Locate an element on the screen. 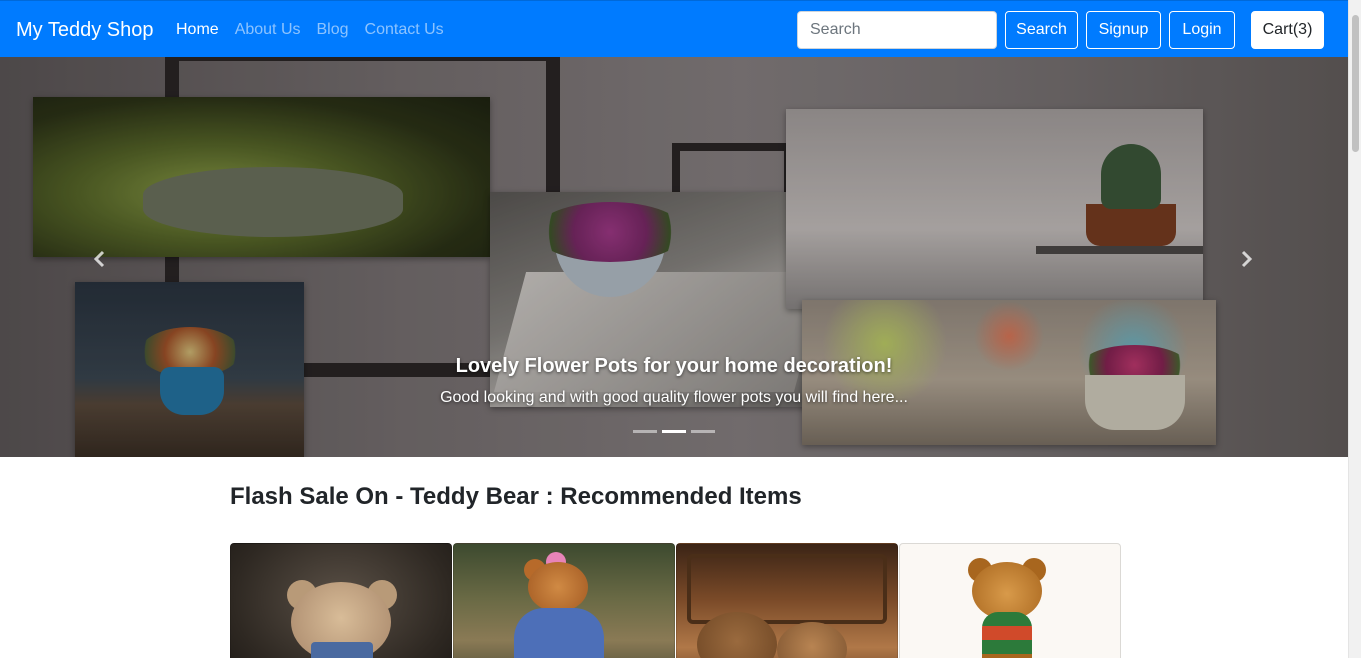  carousel-next-button is located at coordinates (1246, 259).